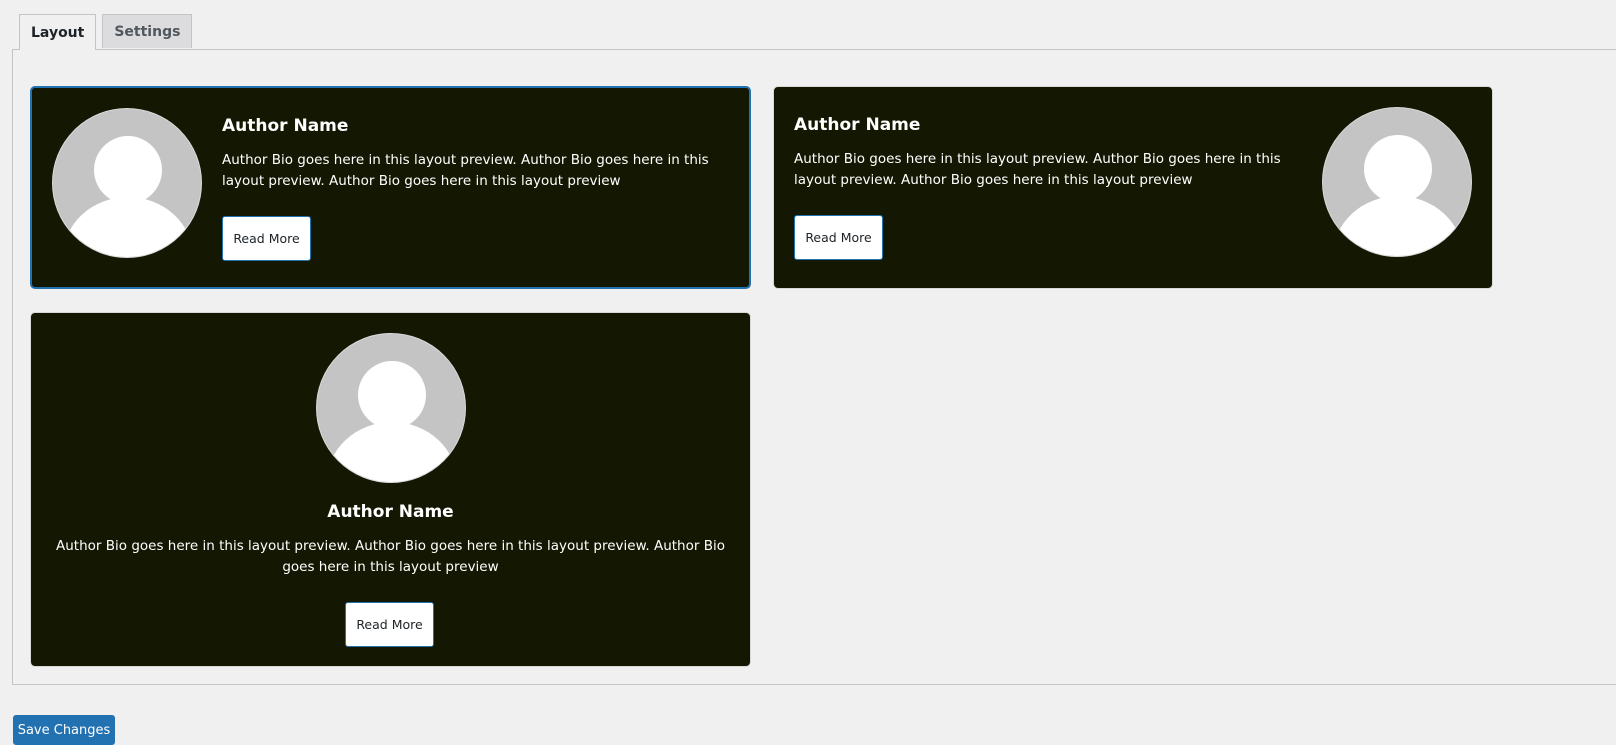  I want to click on tab-layout: Layout, so click(58, 32).